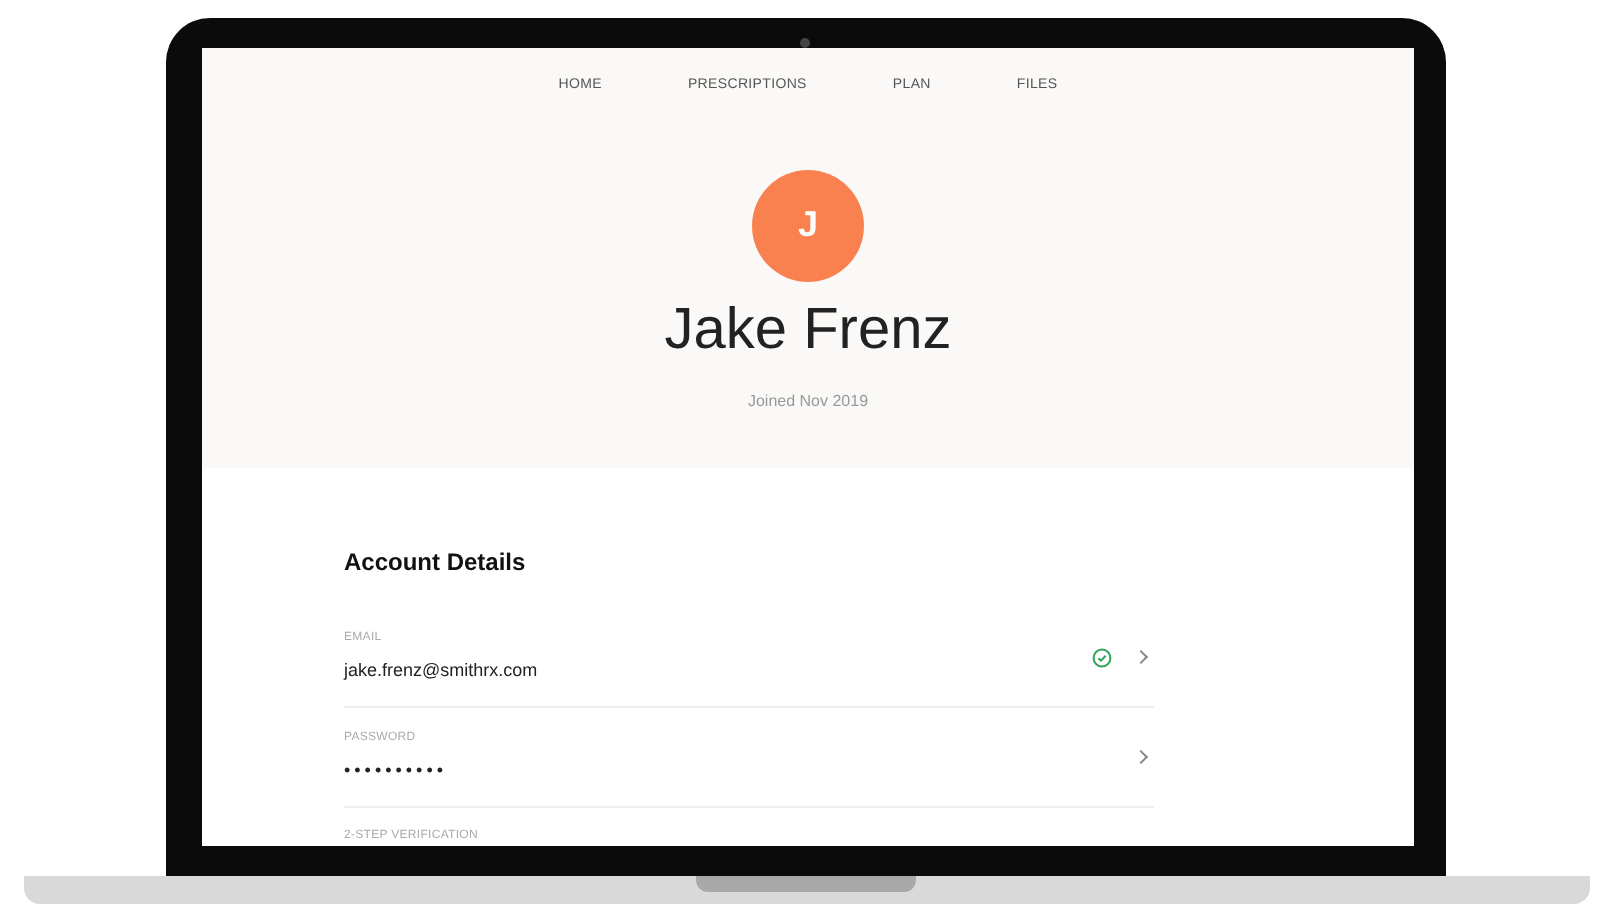 The image size is (1598, 910). I want to click on avatar: J, so click(808, 225).